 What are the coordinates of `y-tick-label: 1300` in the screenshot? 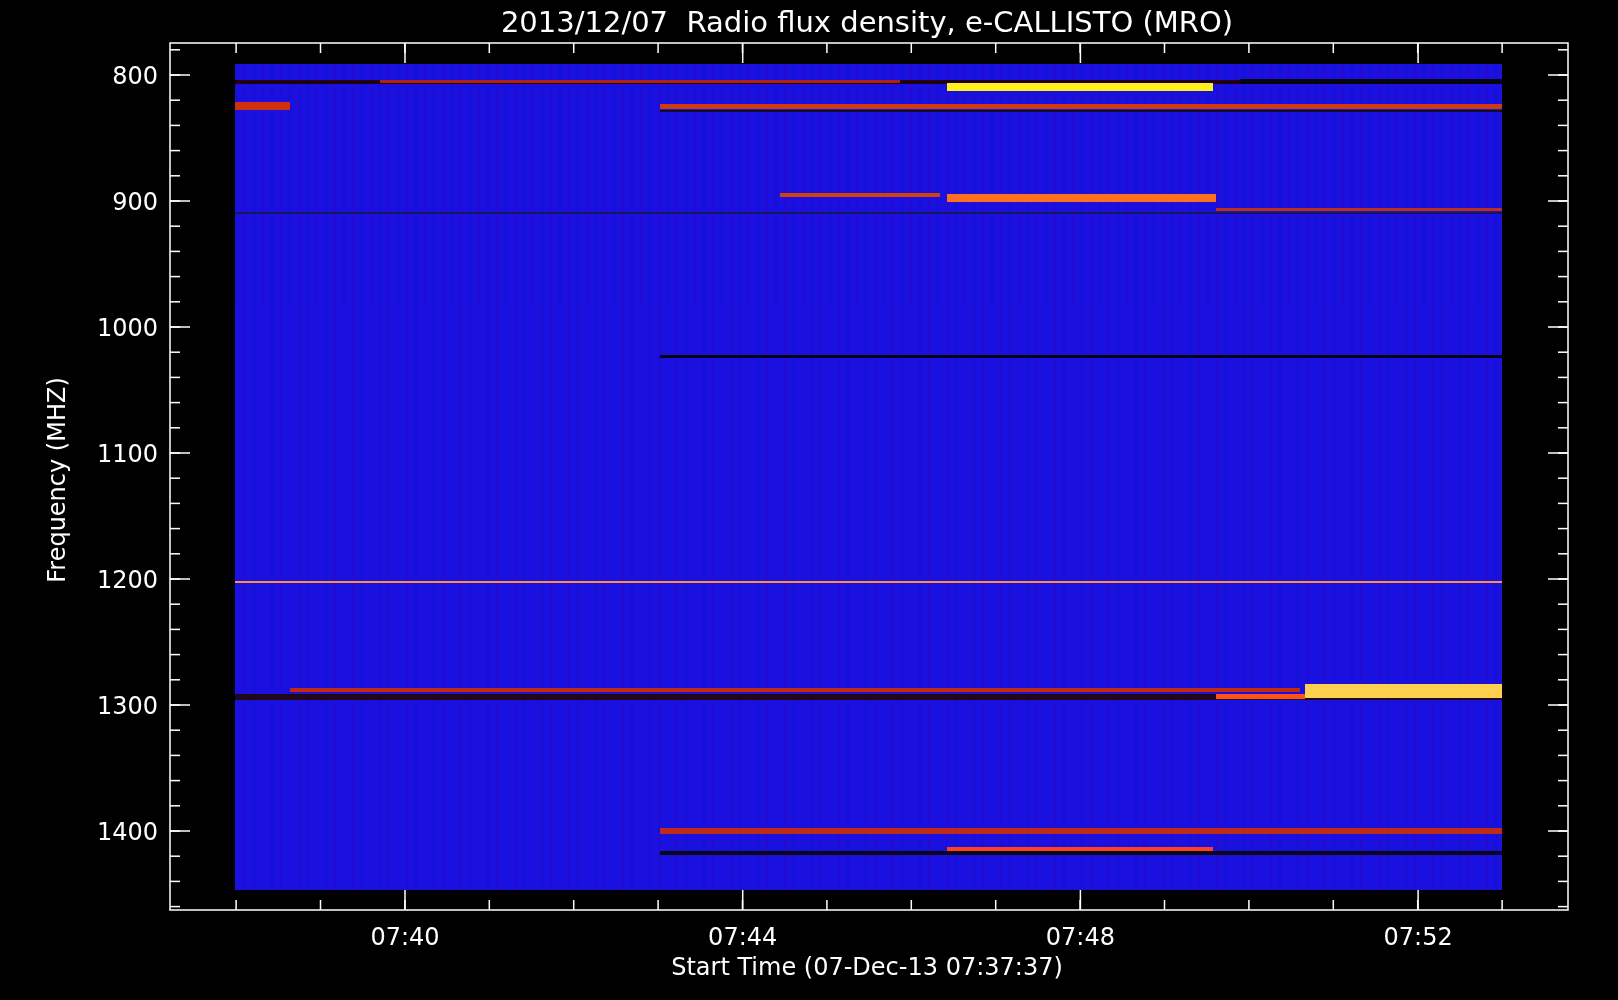 It's located at (127, 706).